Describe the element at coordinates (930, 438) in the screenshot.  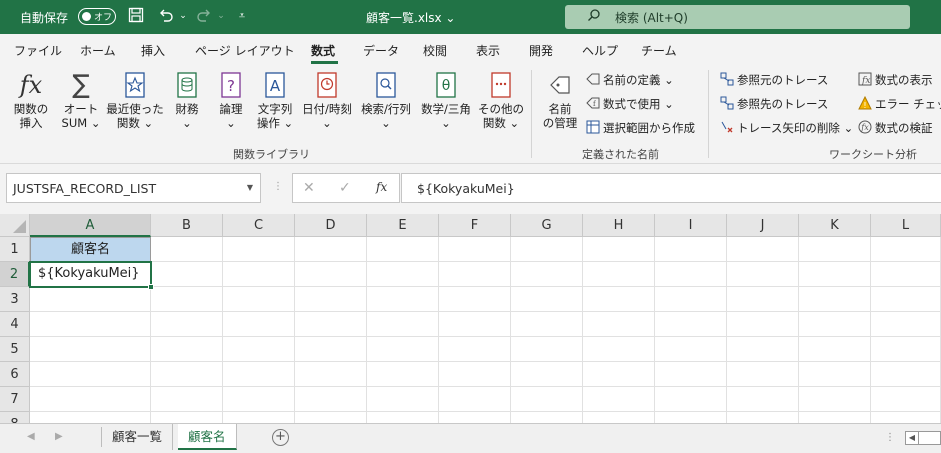
I see `horizontal-scrollbar` at that location.